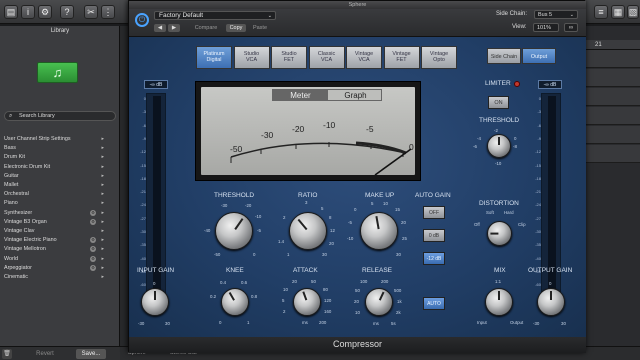  What do you see at coordinates (379, 302) in the screenshot?
I see `release-knob` at bounding box center [379, 302].